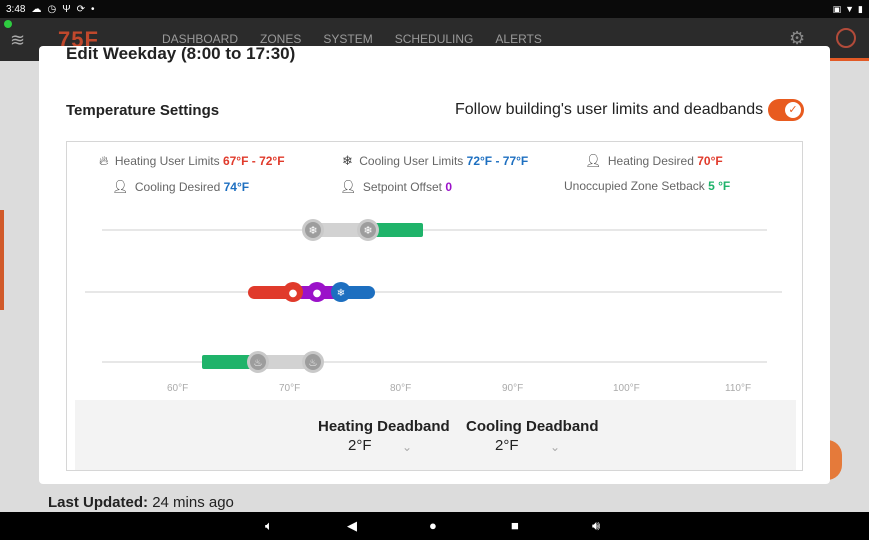 The image size is (869, 540). What do you see at coordinates (352, 526) in the screenshot?
I see `back-icon: ◀` at bounding box center [352, 526].